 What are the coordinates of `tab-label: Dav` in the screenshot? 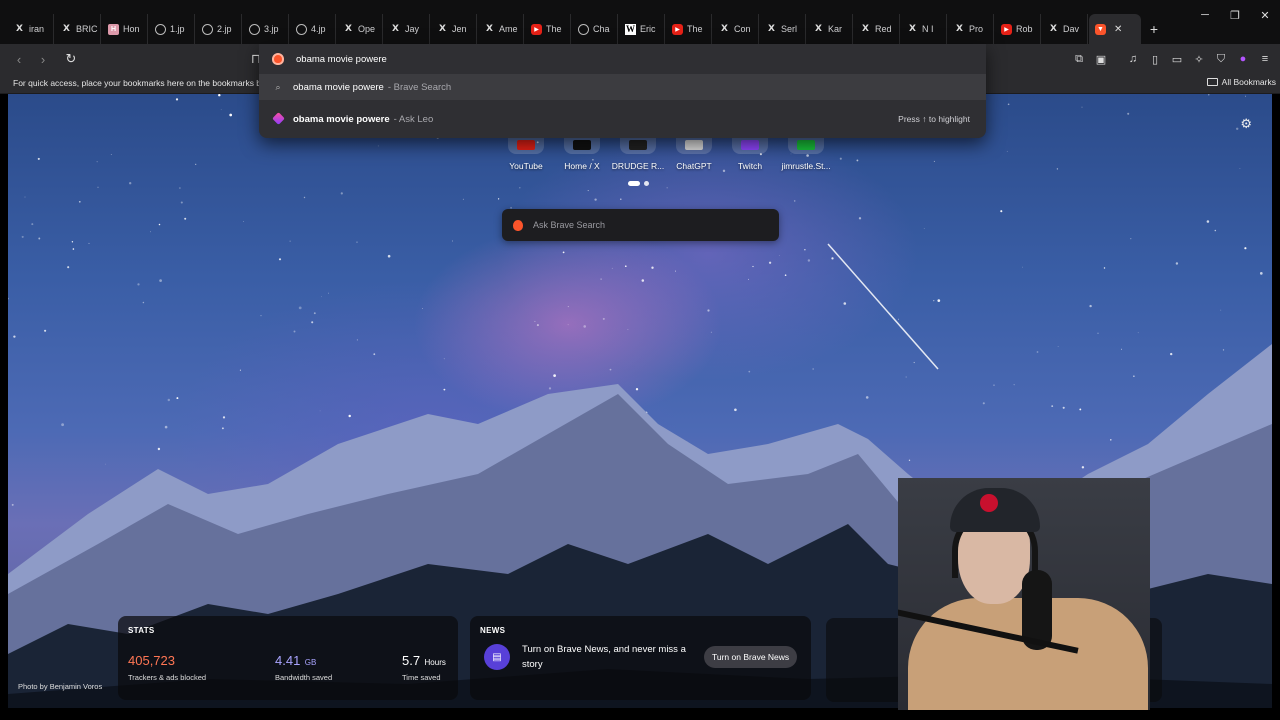 It's located at (1071, 29).